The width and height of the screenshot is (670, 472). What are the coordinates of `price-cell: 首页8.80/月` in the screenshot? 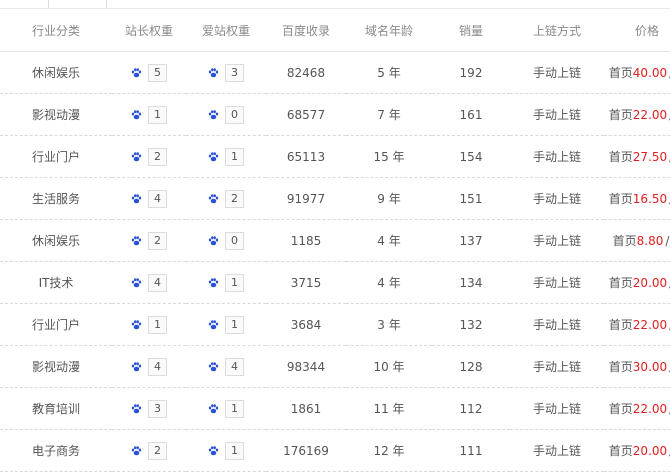 It's located at (637, 240).